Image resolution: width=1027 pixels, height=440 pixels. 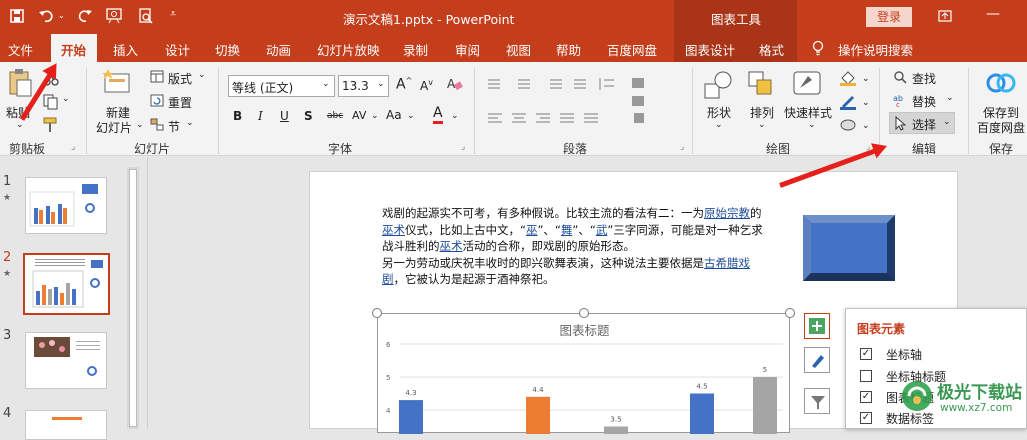 What do you see at coordinates (584, 313) in the screenshot?
I see `resize-handle-top` at bounding box center [584, 313].